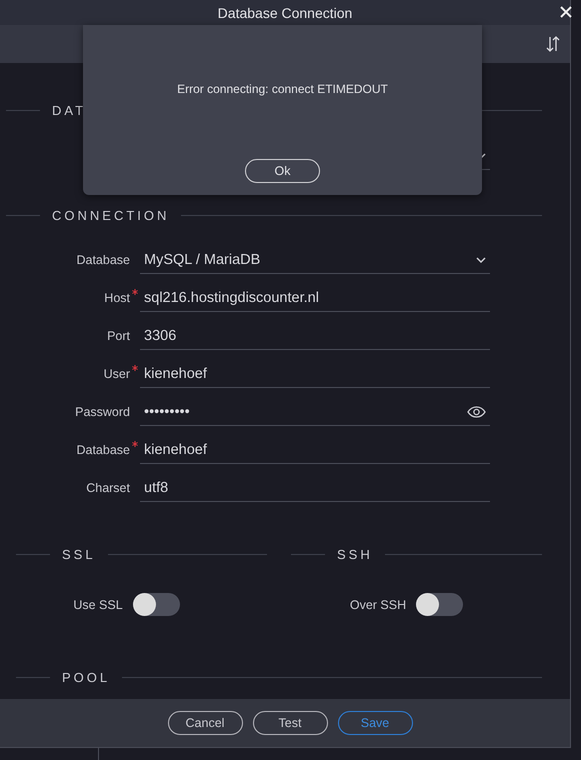 The height and width of the screenshot is (760, 581). I want to click on error-message: Error connecting: connect ETIMEDOUT, so click(282, 89).